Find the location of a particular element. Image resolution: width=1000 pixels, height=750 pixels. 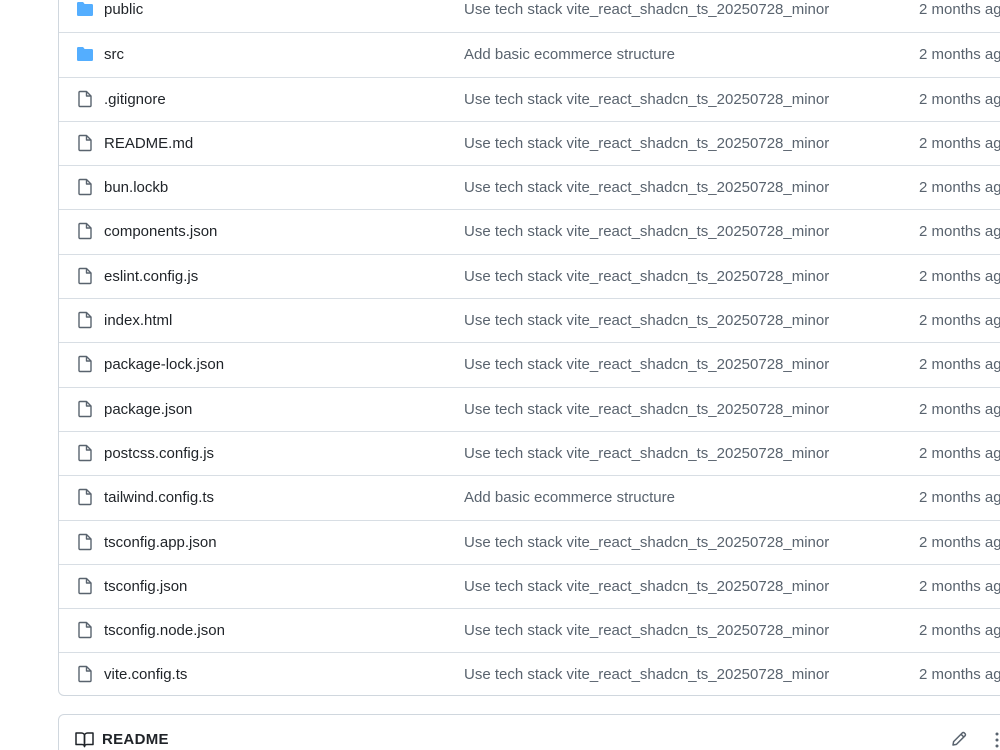

file-name-link: tailwind.config.ts is located at coordinates (159, 498).